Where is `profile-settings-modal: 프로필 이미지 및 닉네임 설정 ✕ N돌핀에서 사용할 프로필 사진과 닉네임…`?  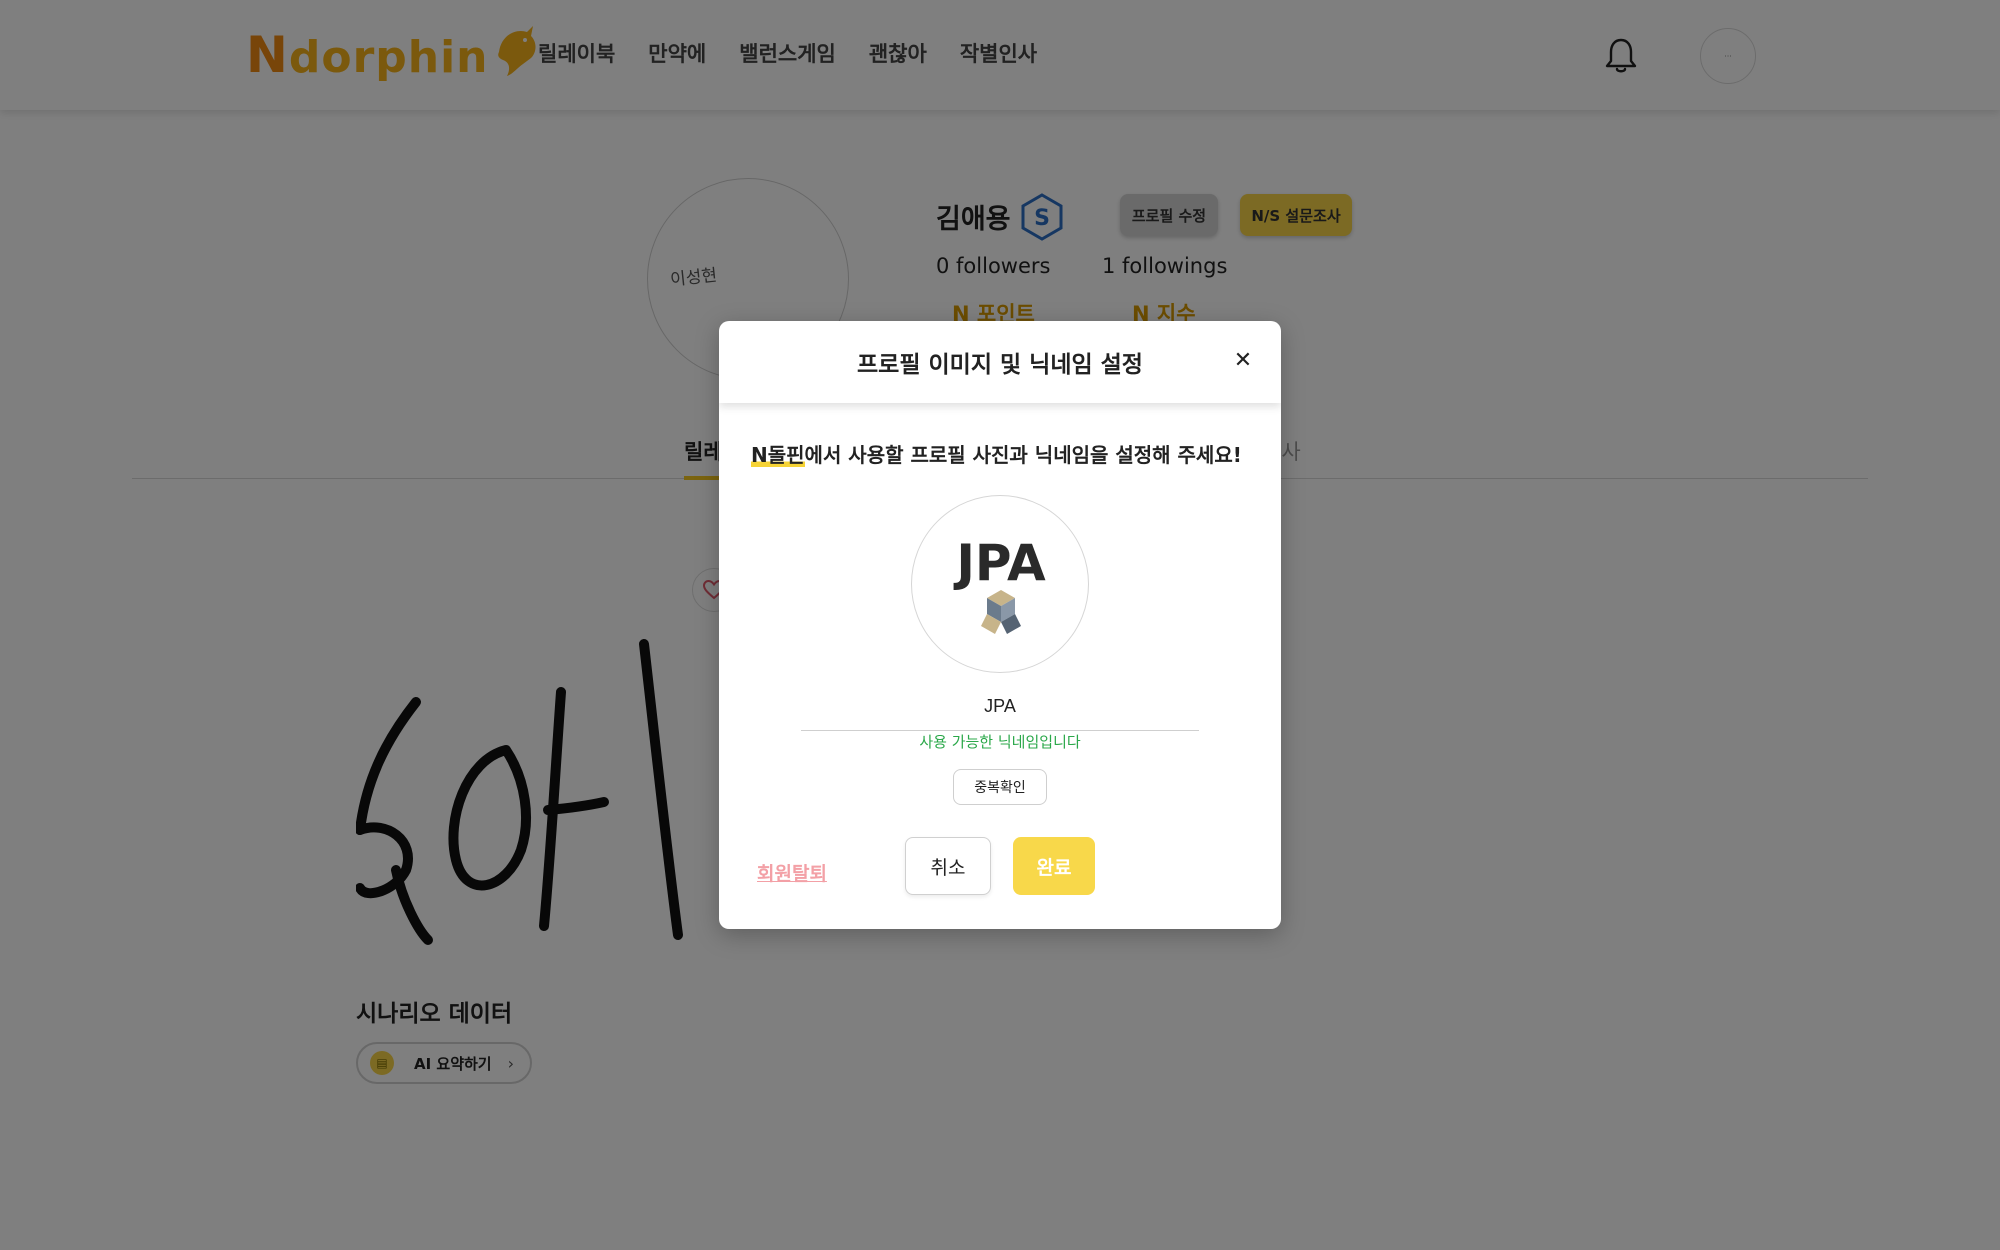
profile-settings-modal: 프로필 이미지 및 닉네임 설정 ✕ N돌핀에서 사용할 프로필 사진과 닉네임… is located at coordinates (1000, 625).